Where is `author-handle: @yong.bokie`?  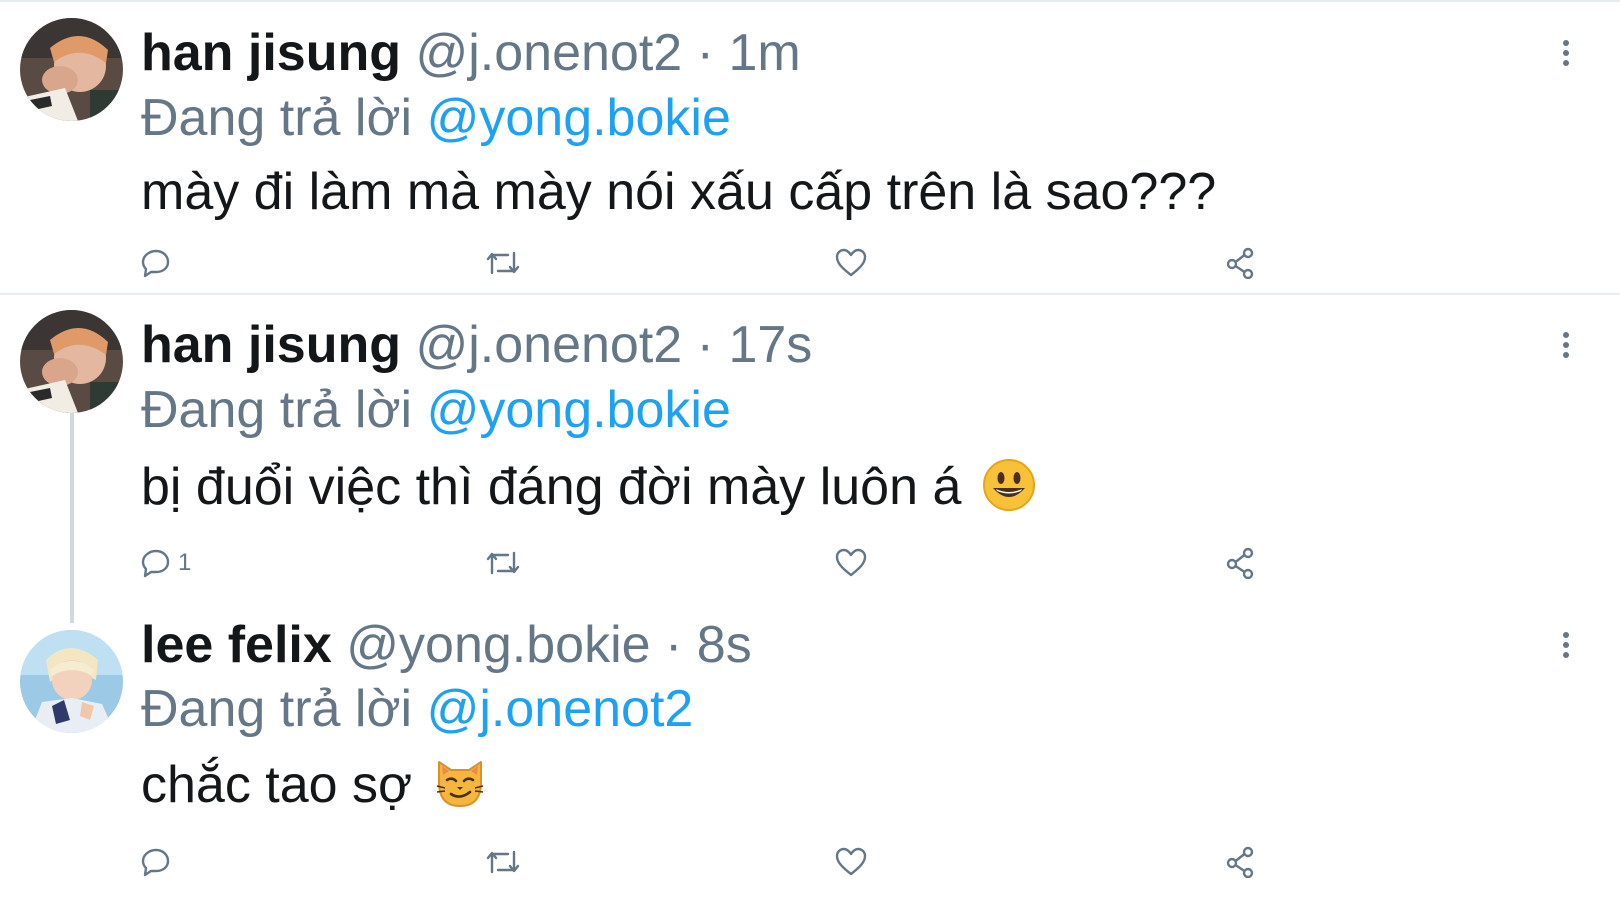 author-handle: @yong.bokie is located at coordinates (498, 645).